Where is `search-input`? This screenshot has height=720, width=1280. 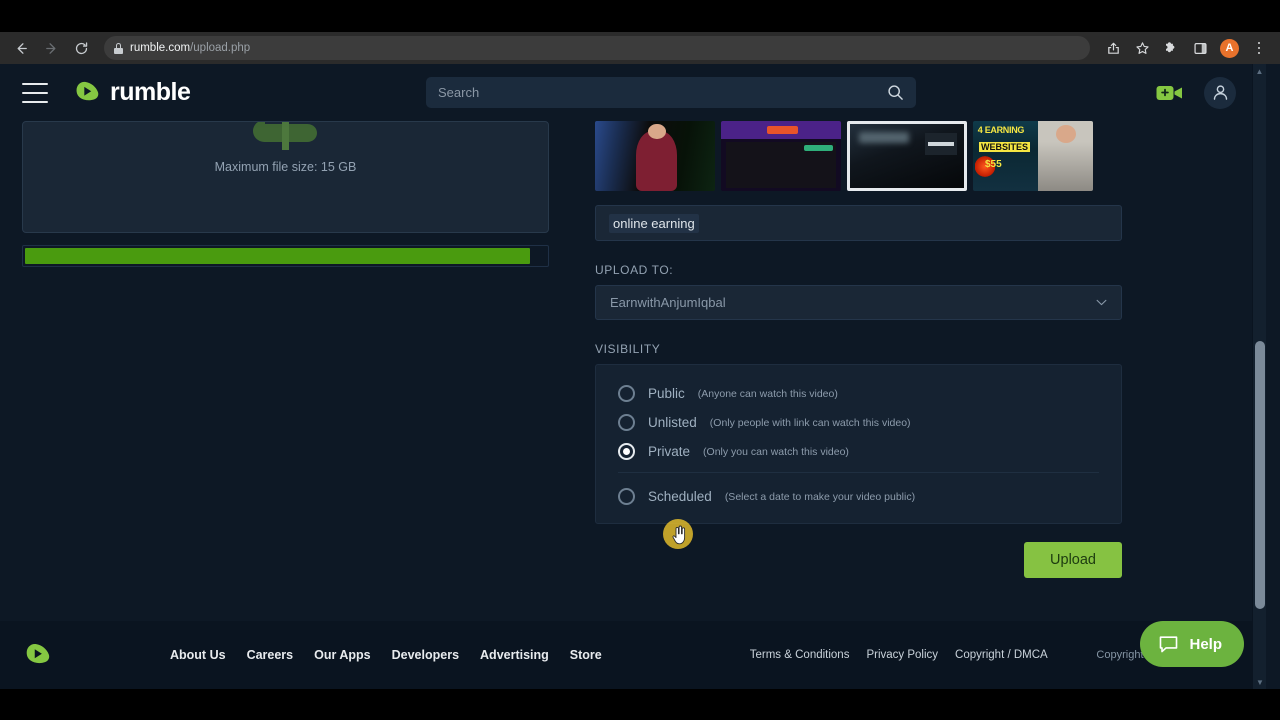 search-input is located at coordinates (662, 92).